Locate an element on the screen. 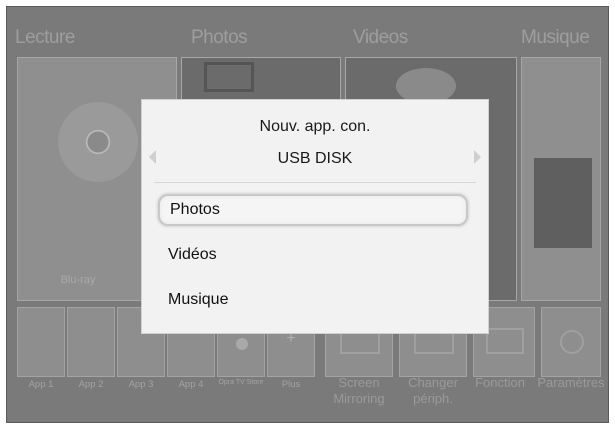  settings-icon is located at coordinates (572, 342).